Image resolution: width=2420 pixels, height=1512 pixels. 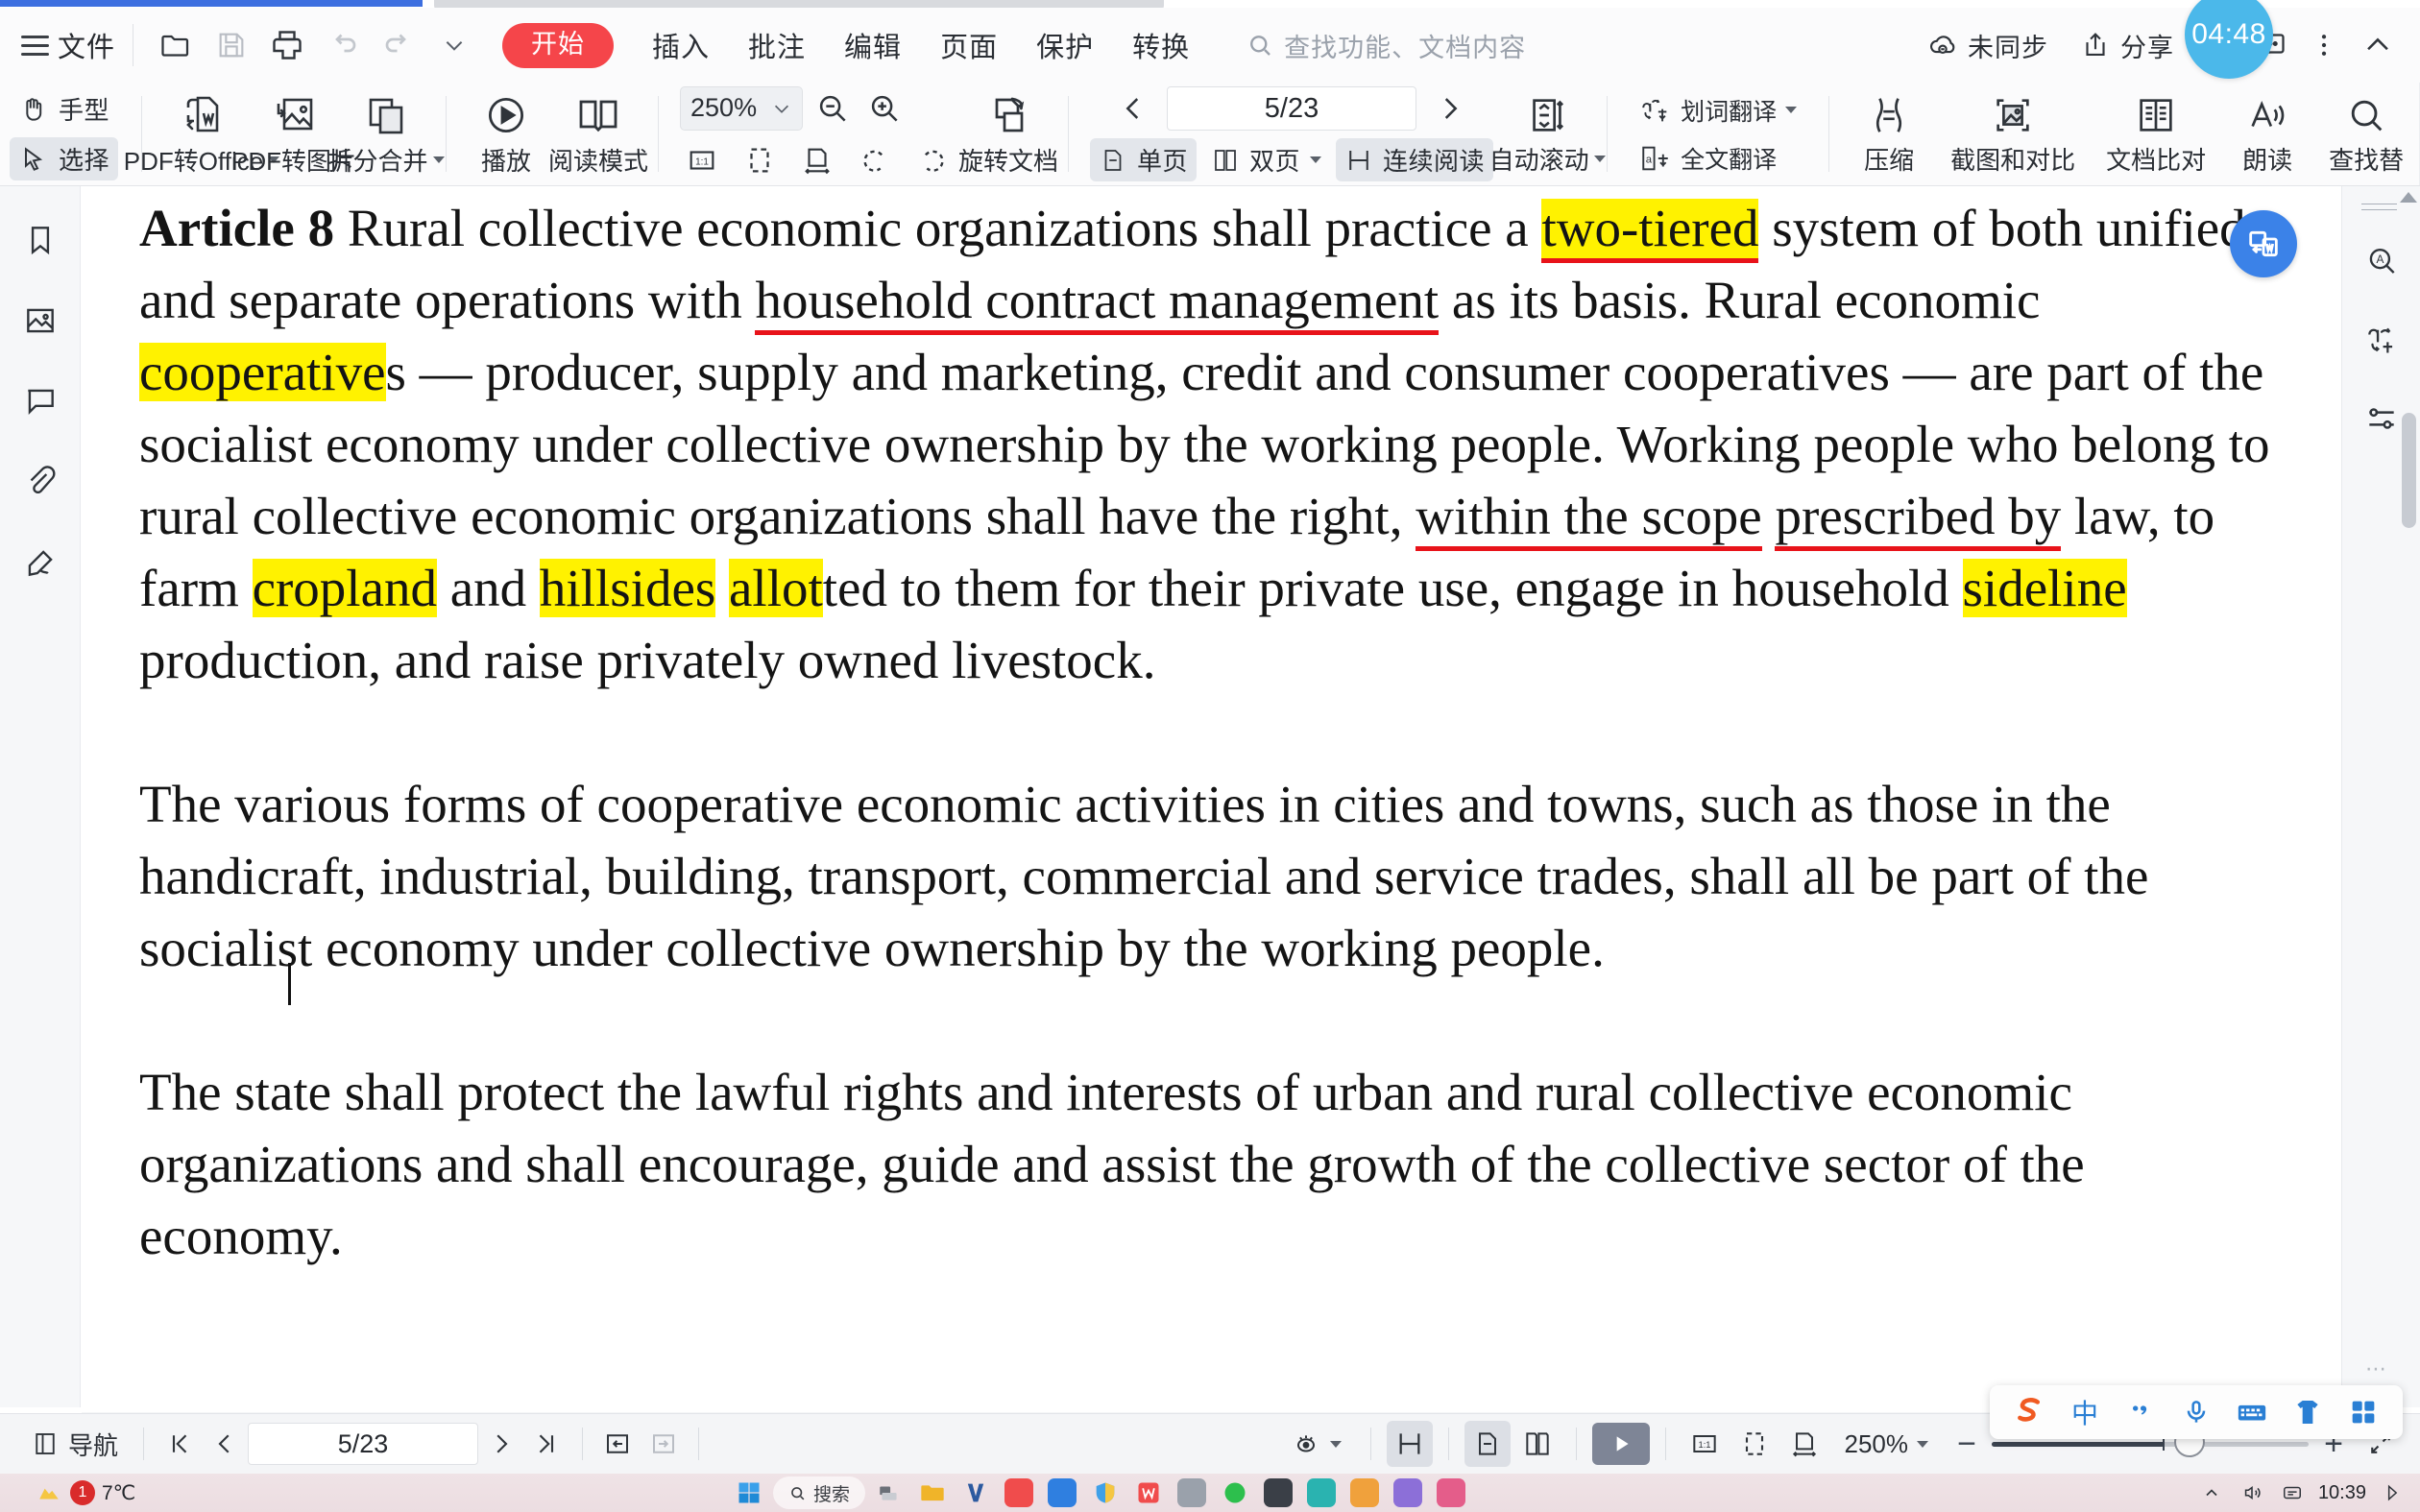 I want to click on fit-page-button-status, so click(x=1755, y=1444).